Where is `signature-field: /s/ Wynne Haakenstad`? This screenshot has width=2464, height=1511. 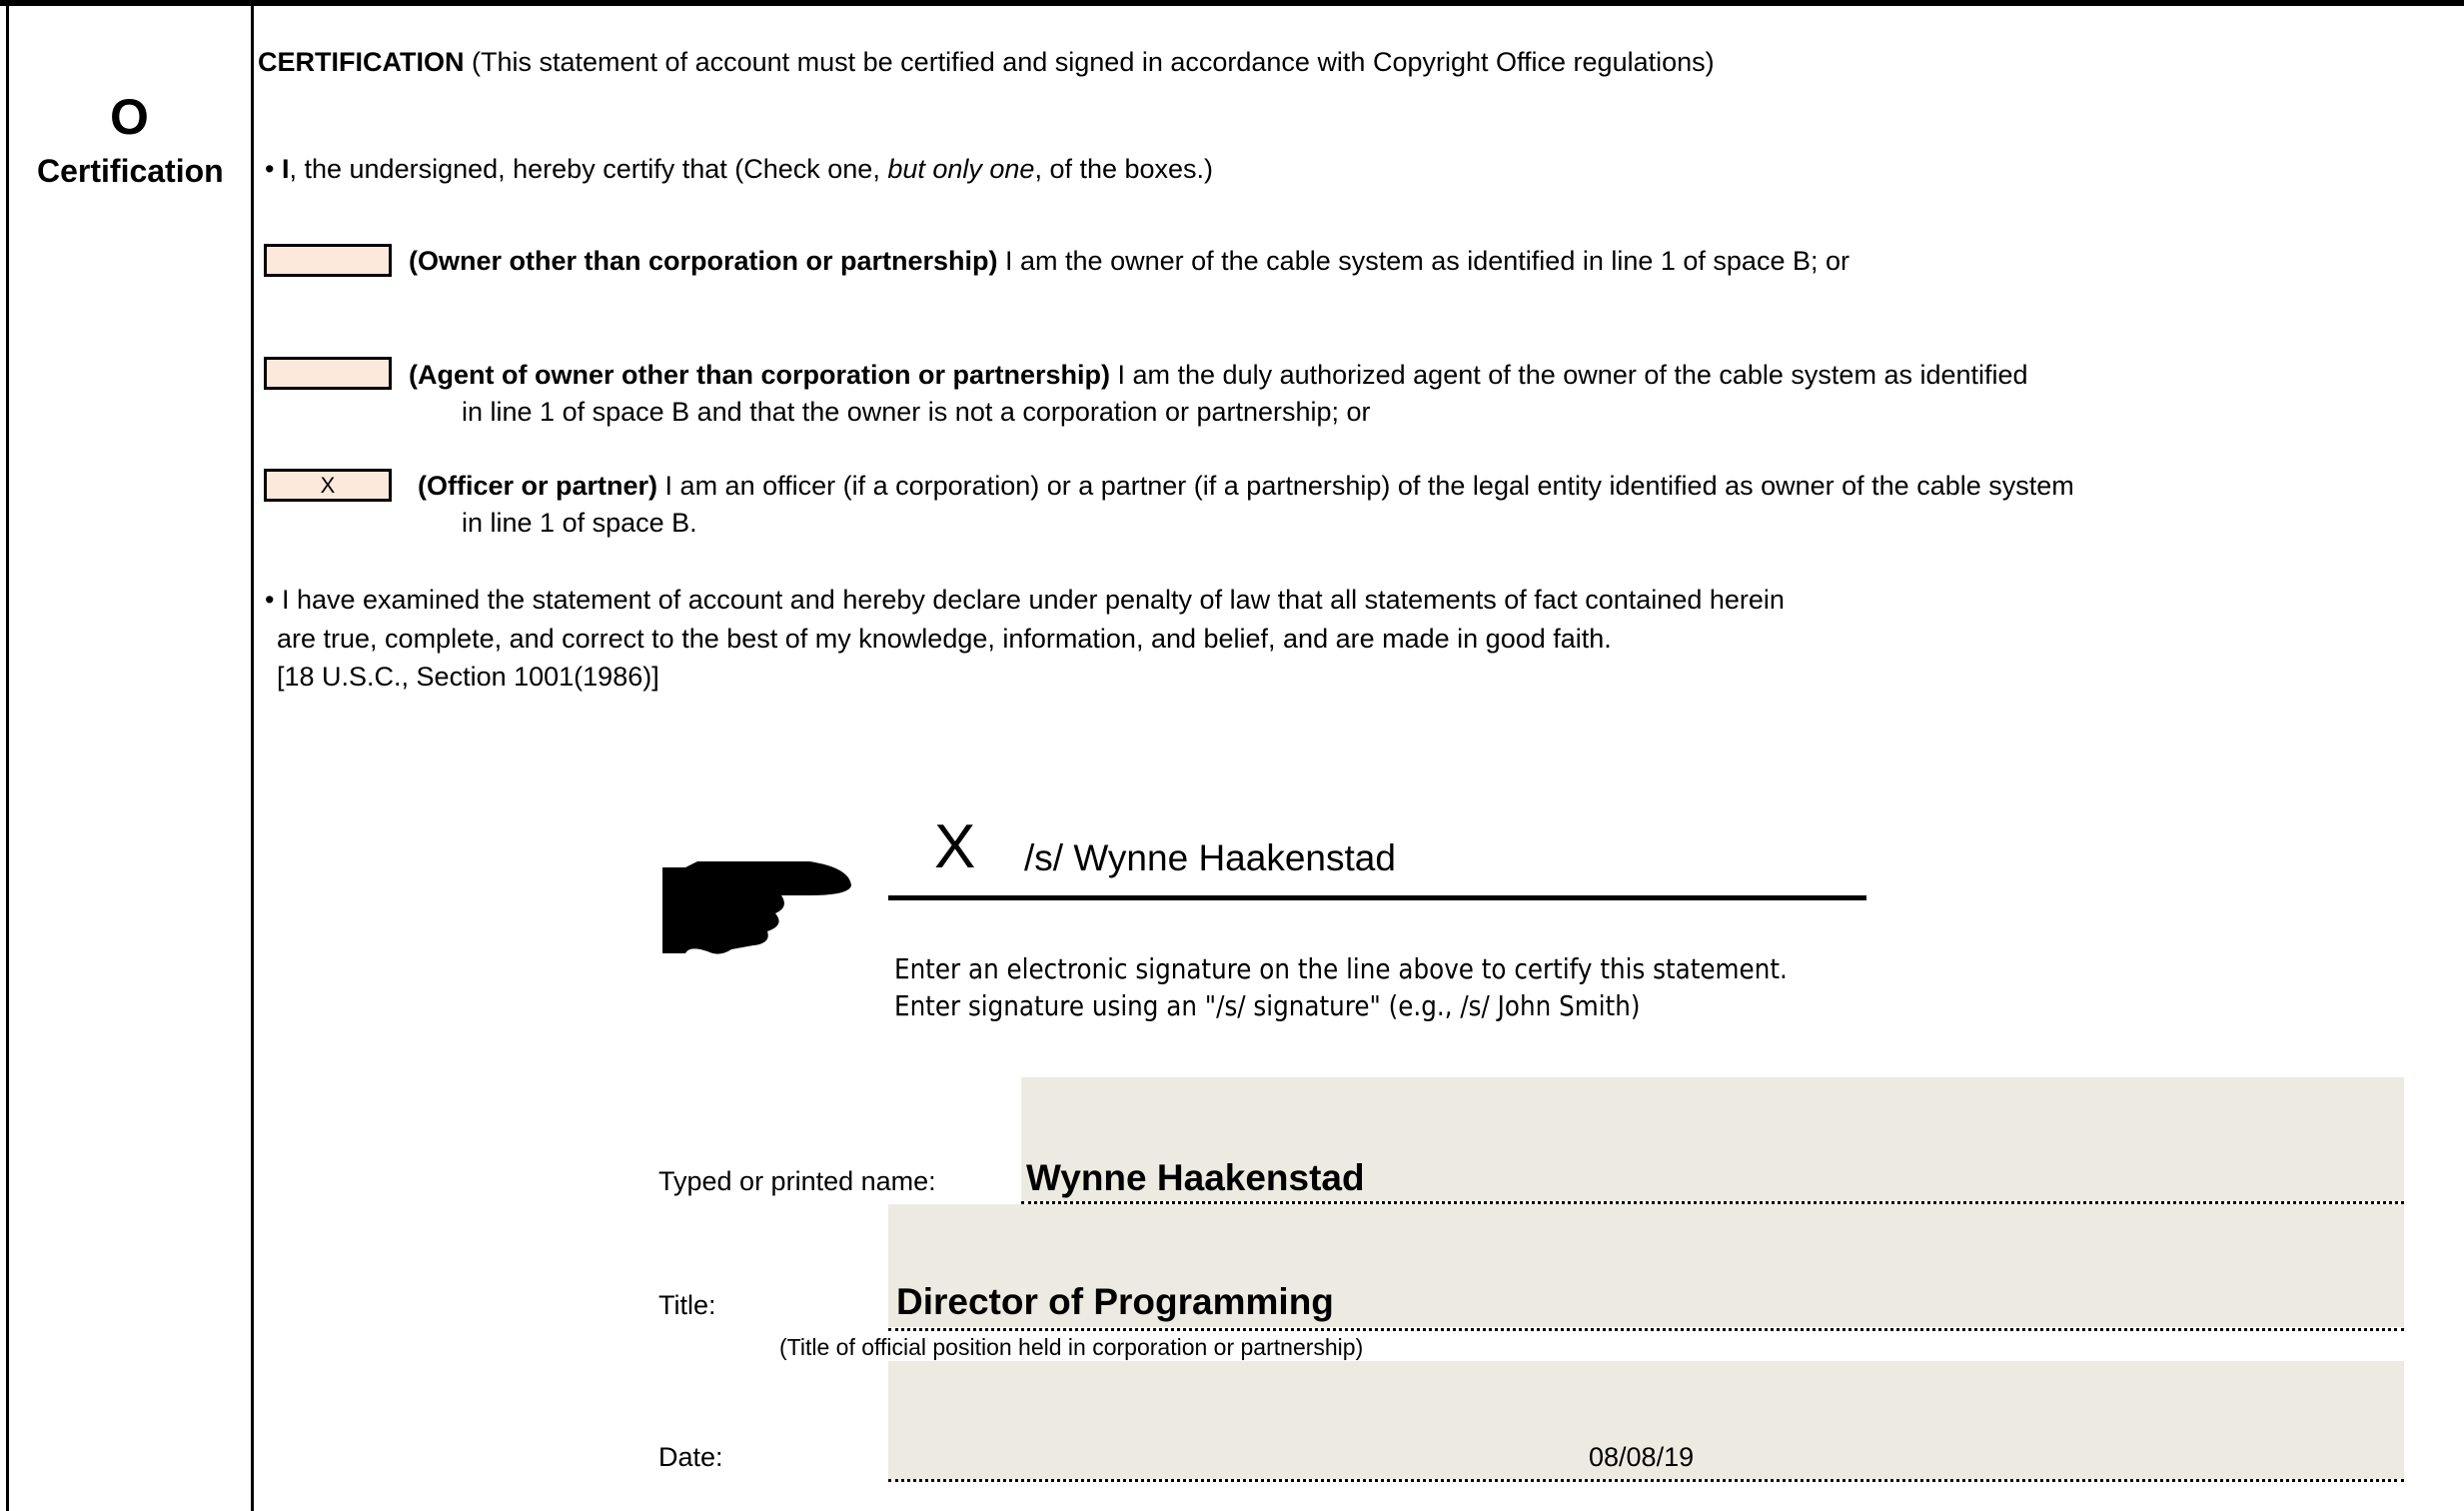
signature-field: /s/ Wynne Haakenstad is located at coordinates (1210, 858).